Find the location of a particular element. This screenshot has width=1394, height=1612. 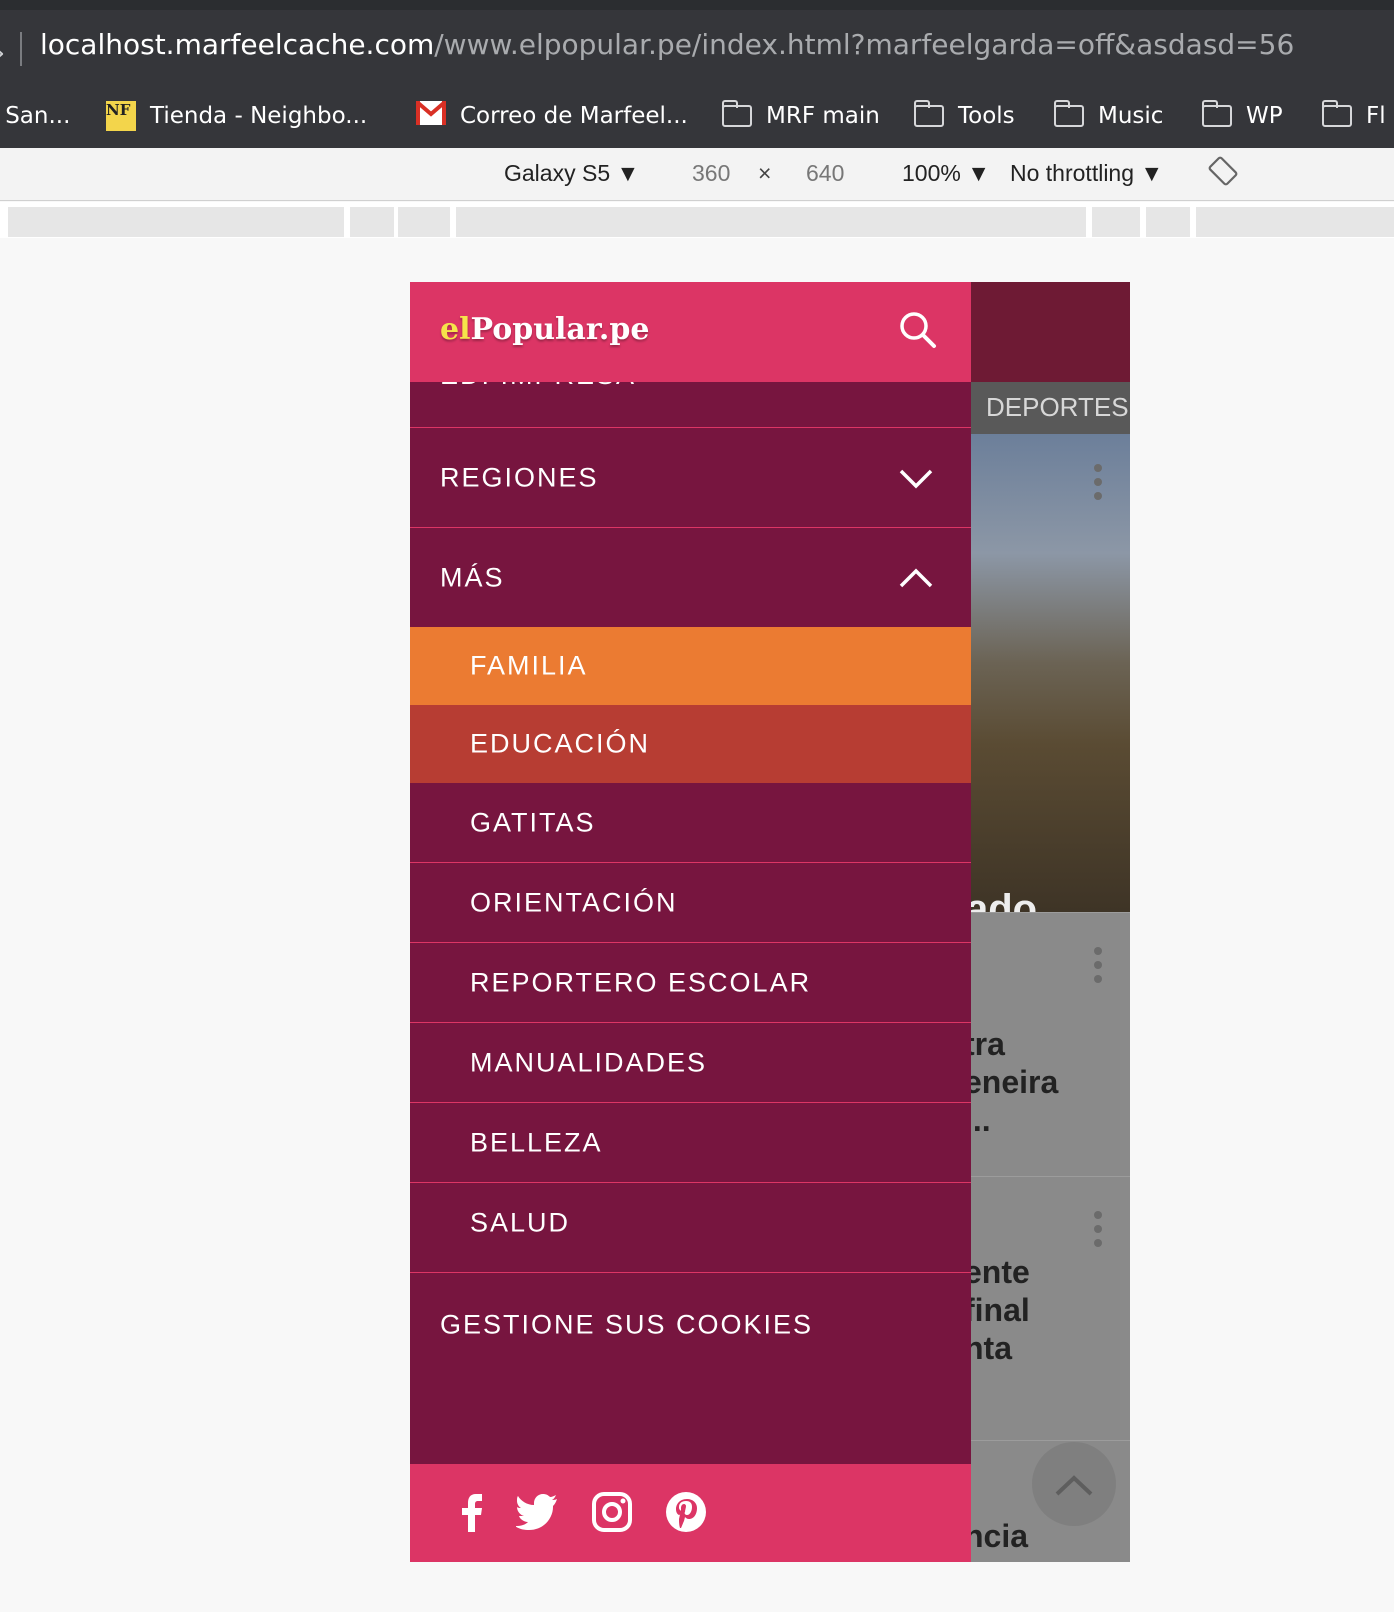

logo-el: el is located at coordinates (455, 329).